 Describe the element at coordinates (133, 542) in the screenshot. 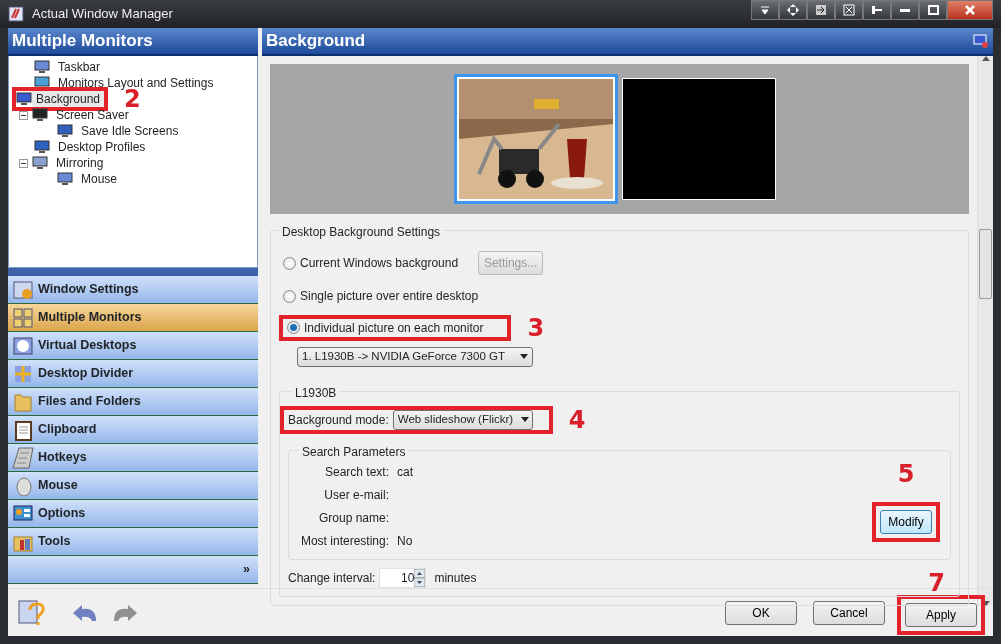

I see `nav-item: Tools` at that location.